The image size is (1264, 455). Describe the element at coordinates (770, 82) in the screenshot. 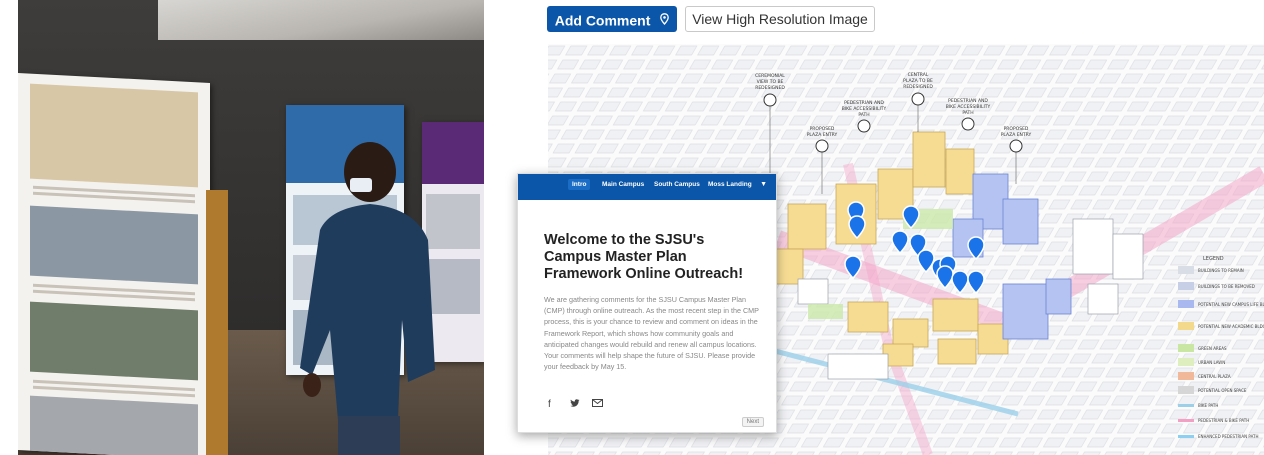

I see `svg-text: VIEW TO BE` at that location.